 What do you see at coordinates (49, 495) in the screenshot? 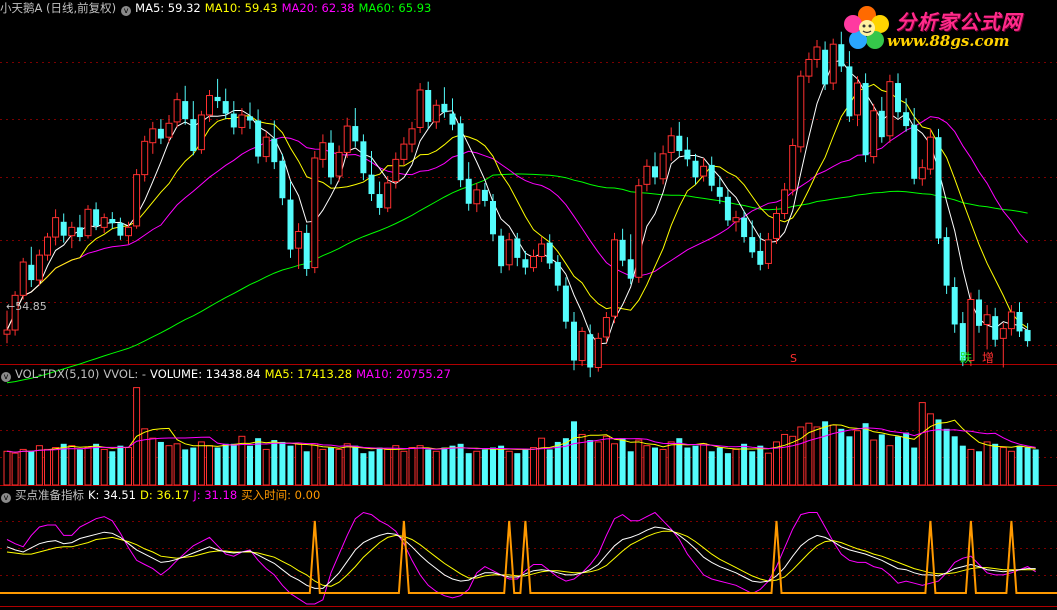
I see `kdj-indicator-name: 买点准备指标` at bounding box center [49, 495].